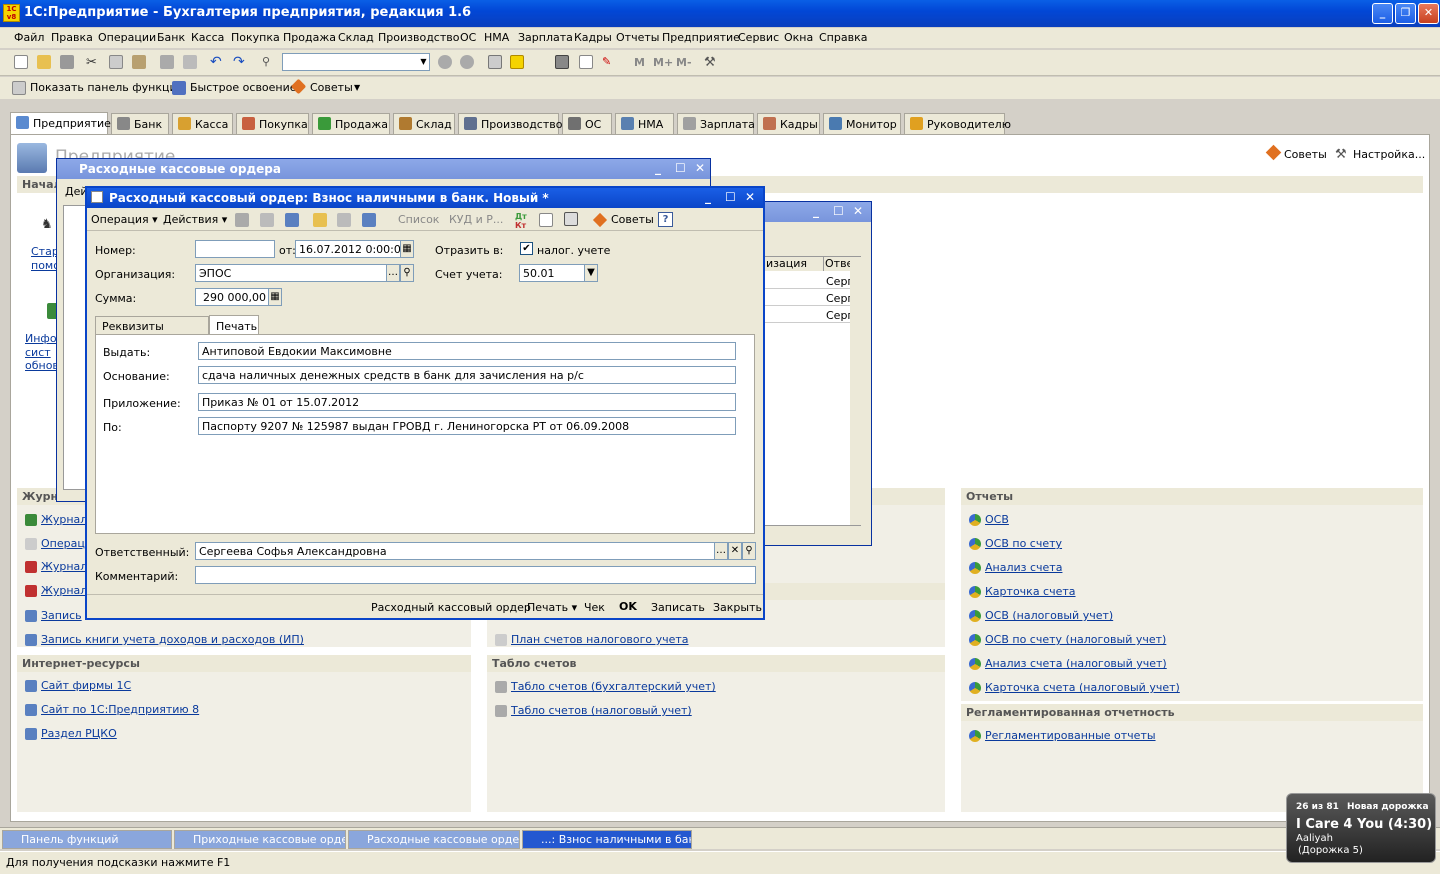 This screenshot has width=1440, height=874. What do you see at coordinates (207, 37) in the screenshot?
I see `menu-cash: Касса` at bounding box center [207, 37].